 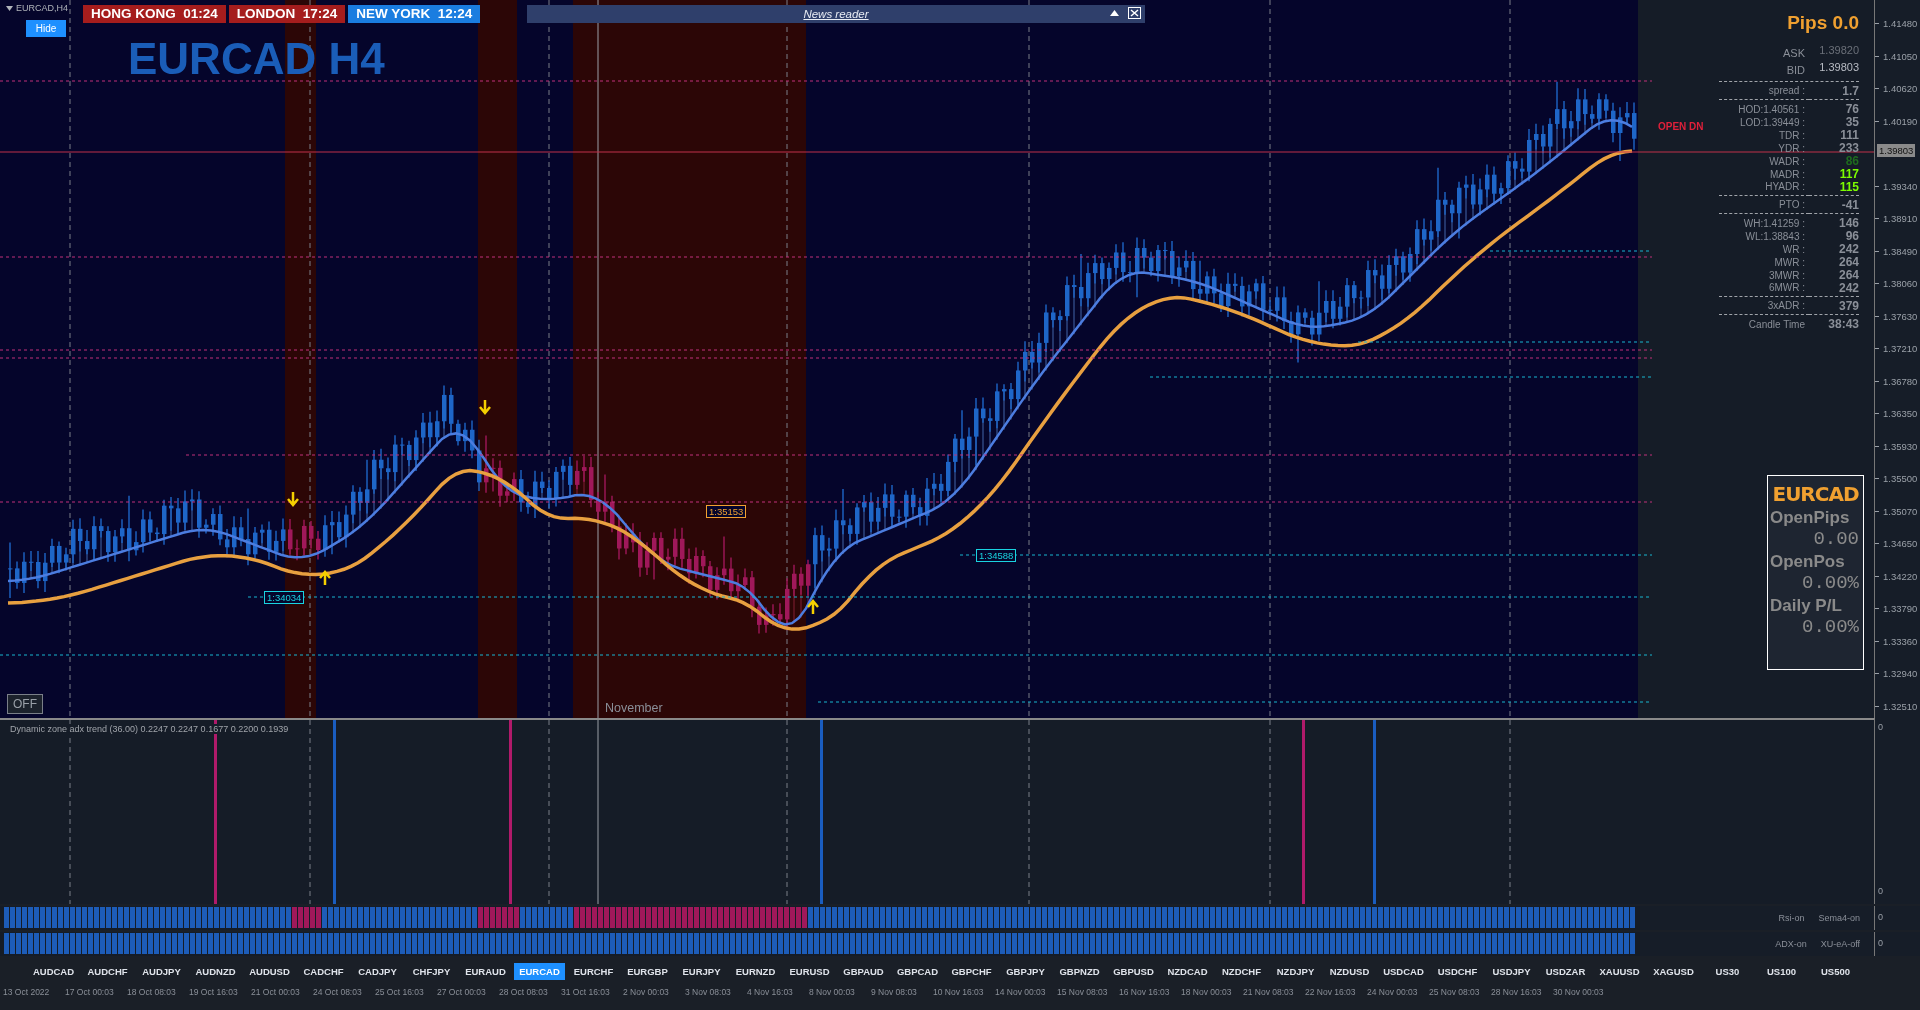 What do you see at coordinates (917, 971) in the screenshot?
I see `symbol-button: GBPCAD` at bounding box center [917, 971].